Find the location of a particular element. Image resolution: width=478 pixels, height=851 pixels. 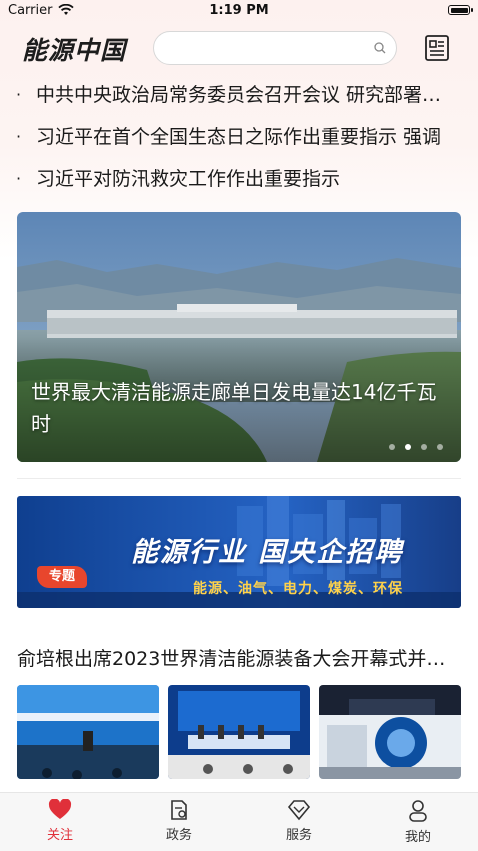

headline-text: 习近平在首个全国生态日之际作出重要指示 强调 is located at coordinates (239, 137).